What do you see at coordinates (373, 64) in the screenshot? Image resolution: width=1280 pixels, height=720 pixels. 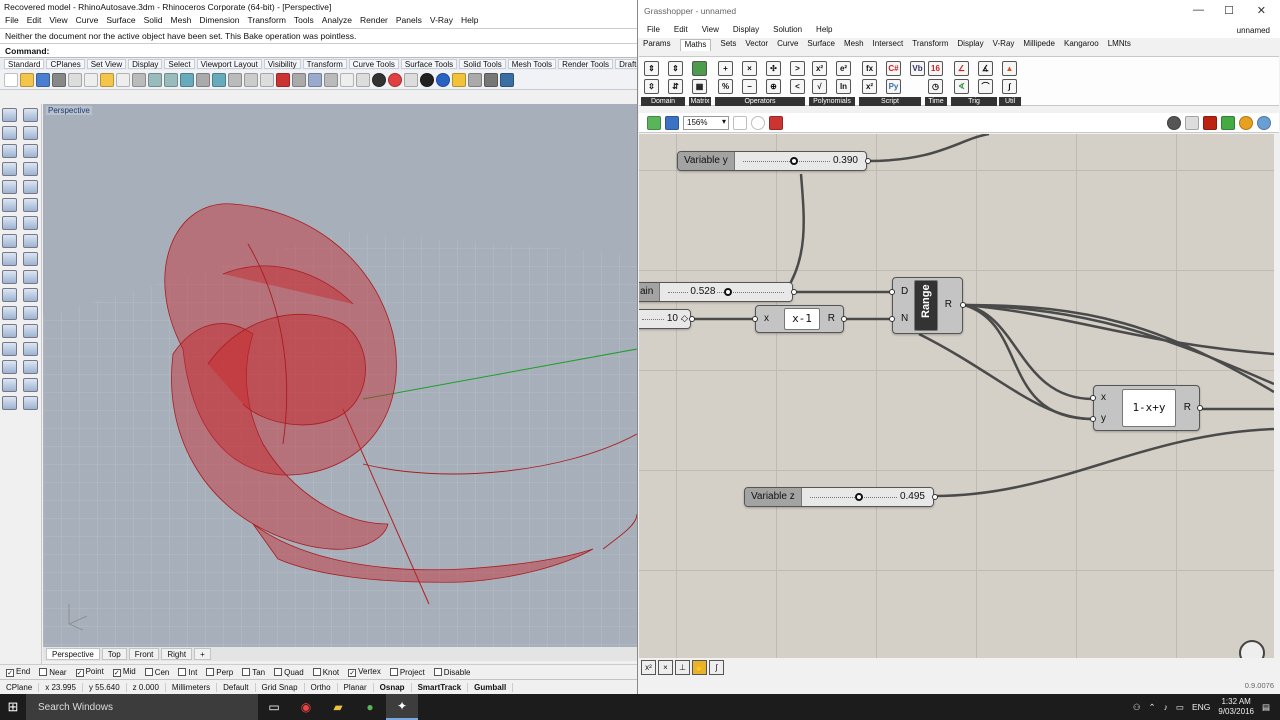 I see `toolbar-tab-curve-tools: Curve Tools` at bounding box center [373, 64].